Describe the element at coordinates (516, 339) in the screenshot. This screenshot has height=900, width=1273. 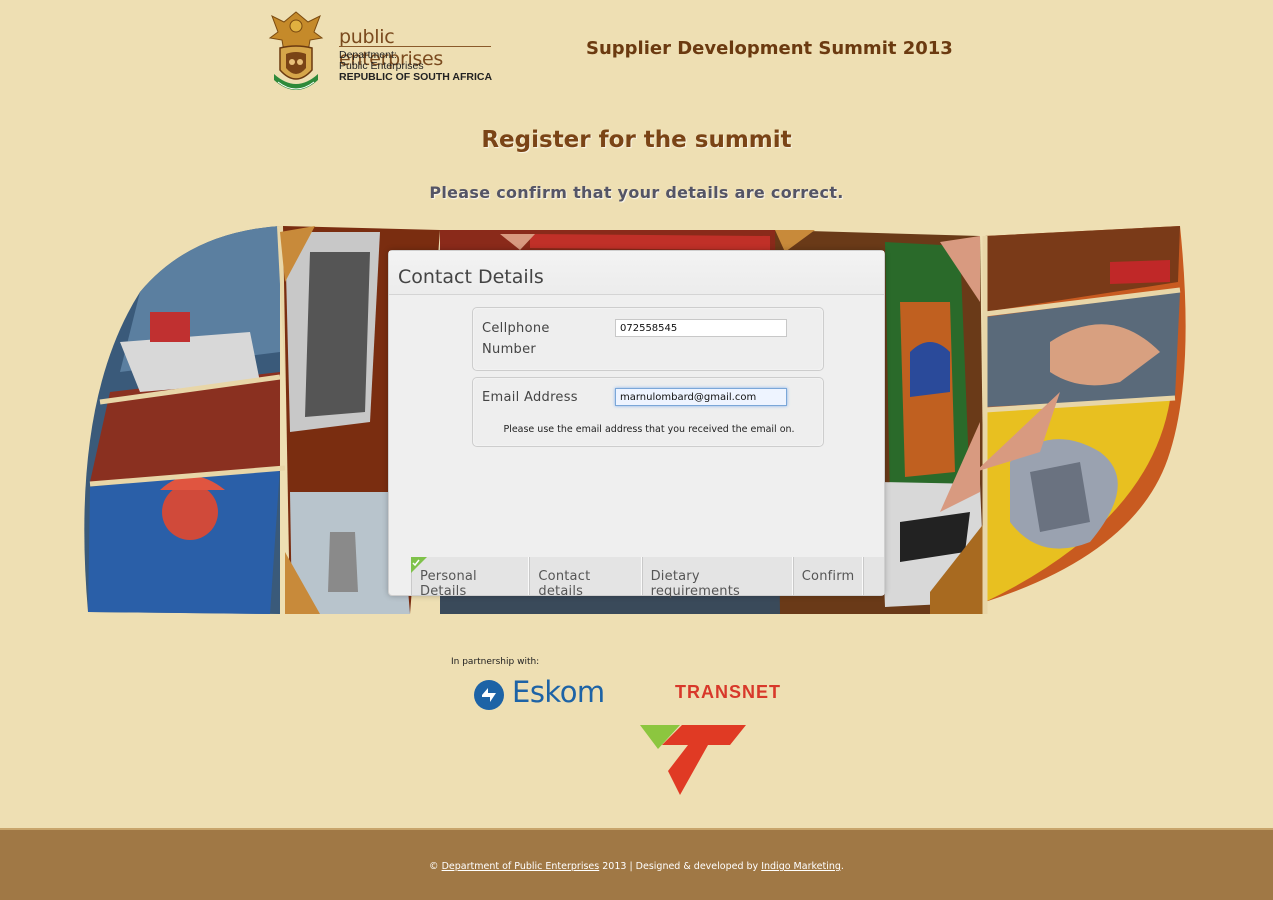
I see `cellphone-label: Cellphone Number` at that location.